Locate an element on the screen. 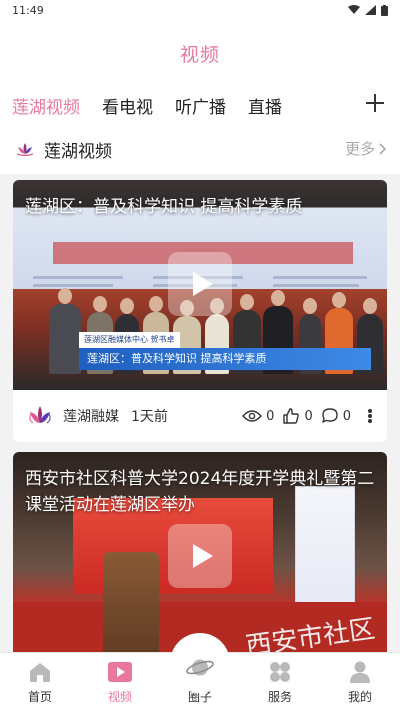  eye-icon is located at coordinates (252, 416).